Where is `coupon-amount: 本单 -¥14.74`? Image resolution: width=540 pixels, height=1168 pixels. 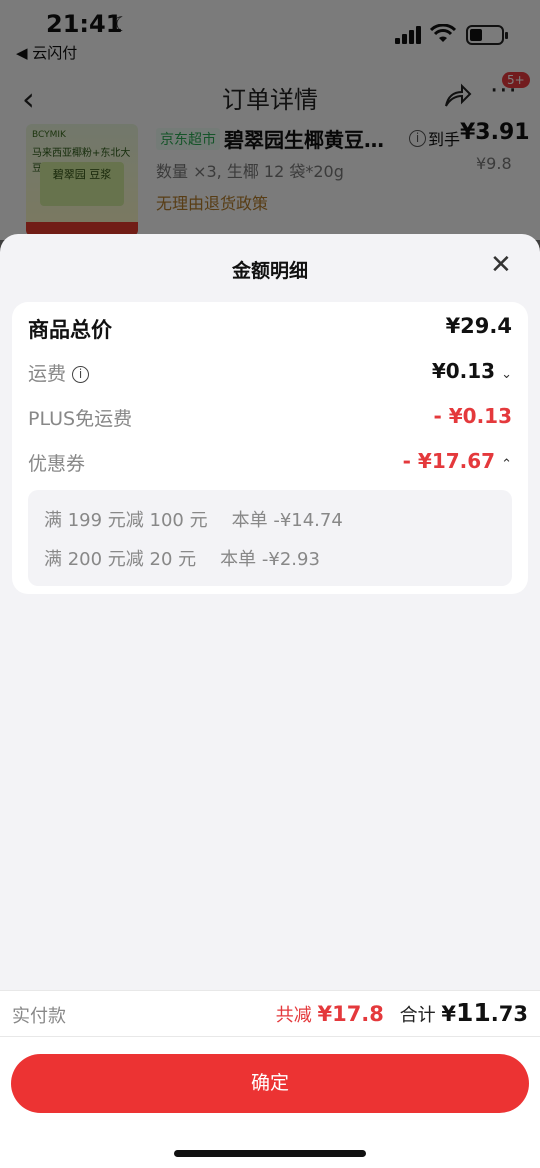
coupon-amount: 本单 -¥14.74 is located at coordinates (287, 520).